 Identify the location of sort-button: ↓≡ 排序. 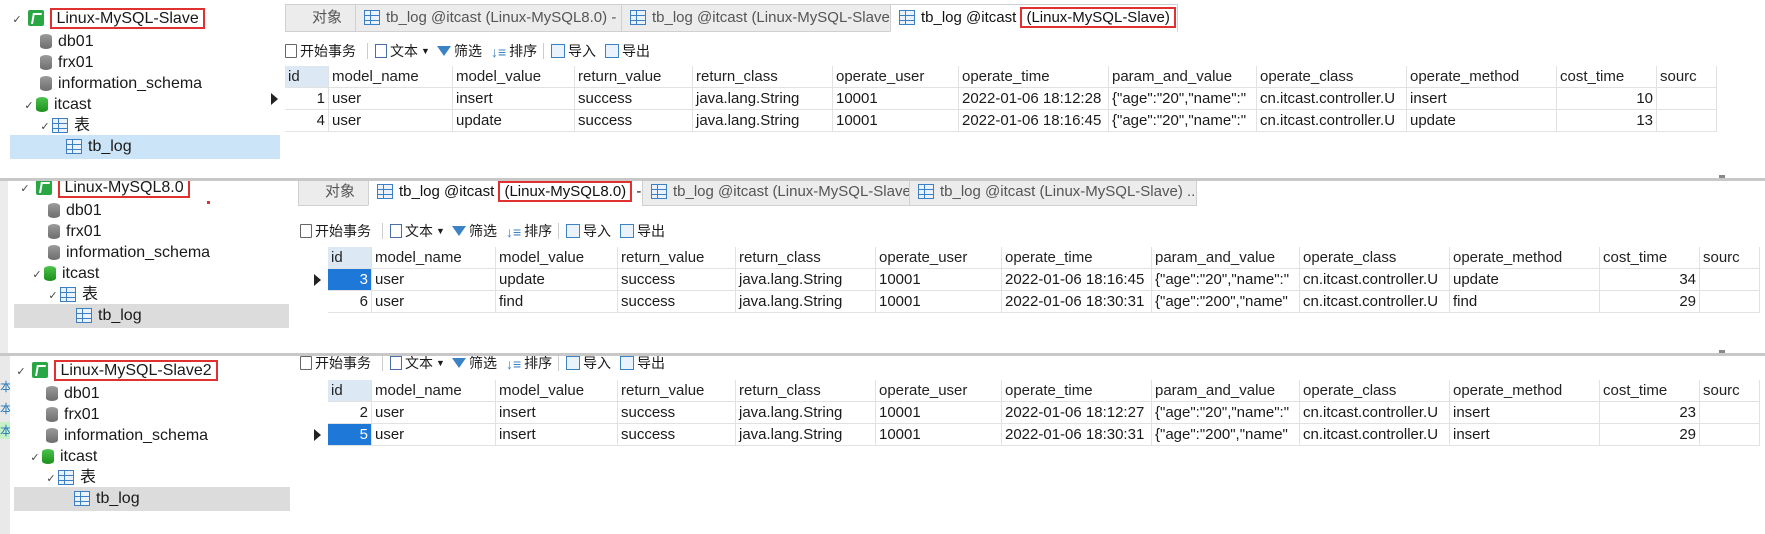
(529, 364).